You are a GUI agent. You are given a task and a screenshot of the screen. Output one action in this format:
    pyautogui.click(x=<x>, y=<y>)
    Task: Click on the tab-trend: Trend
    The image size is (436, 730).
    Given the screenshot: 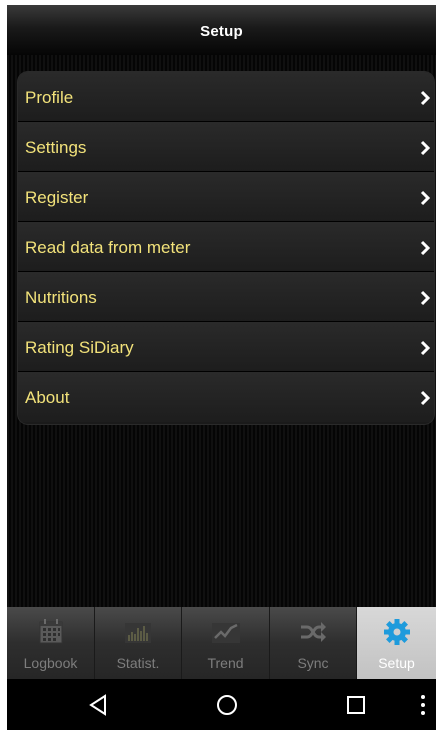 What is the action you would take?
    pyautogui.click(x=226, y=643)
    